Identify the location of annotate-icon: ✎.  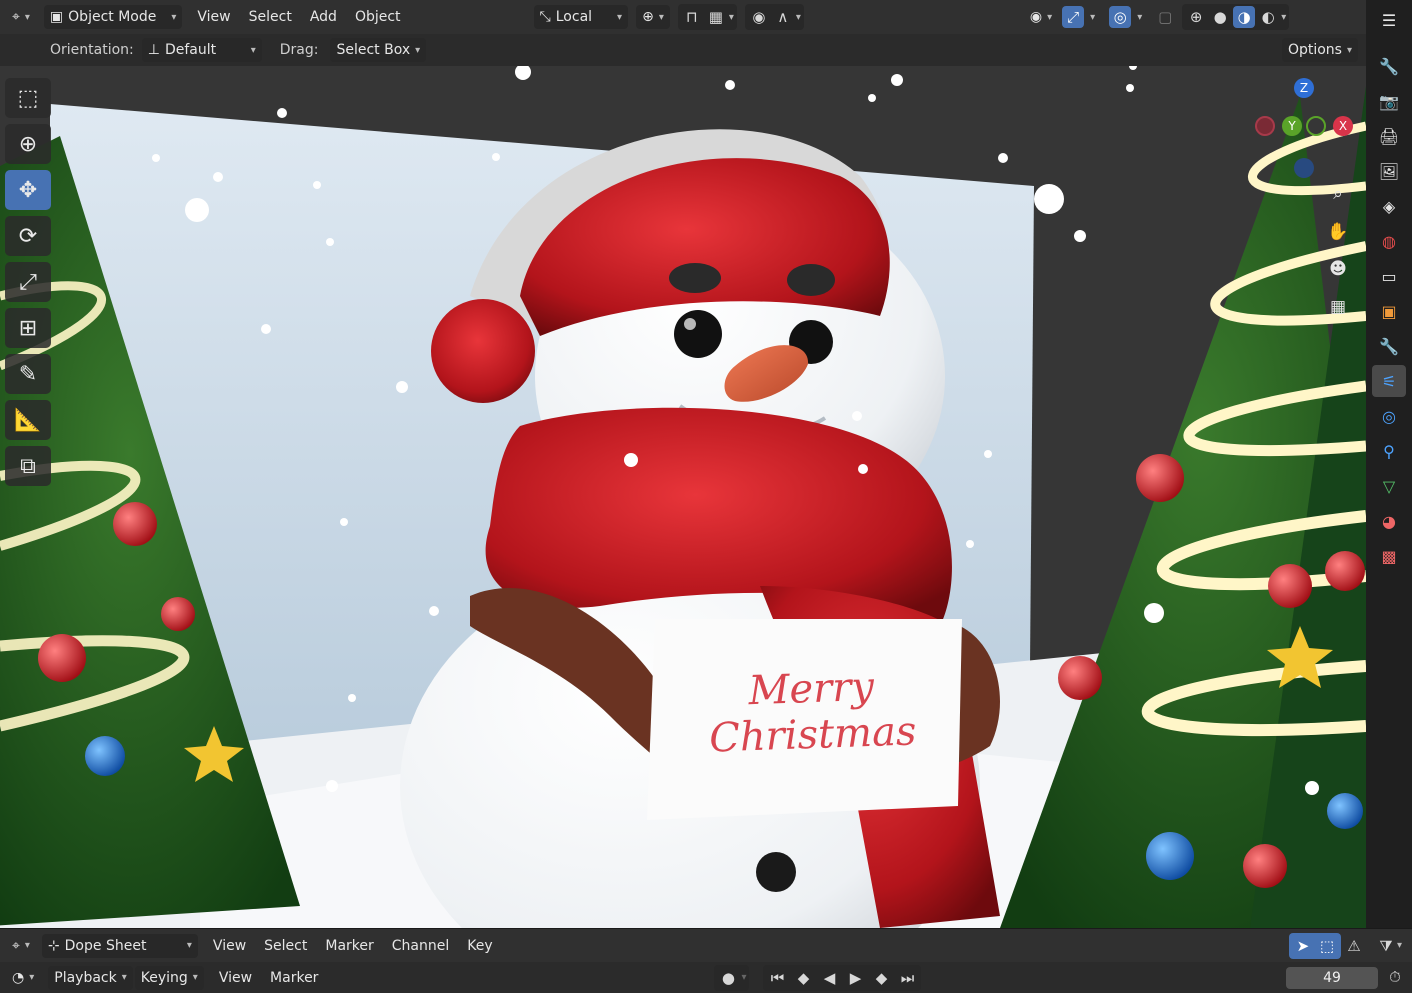
(28, 374).